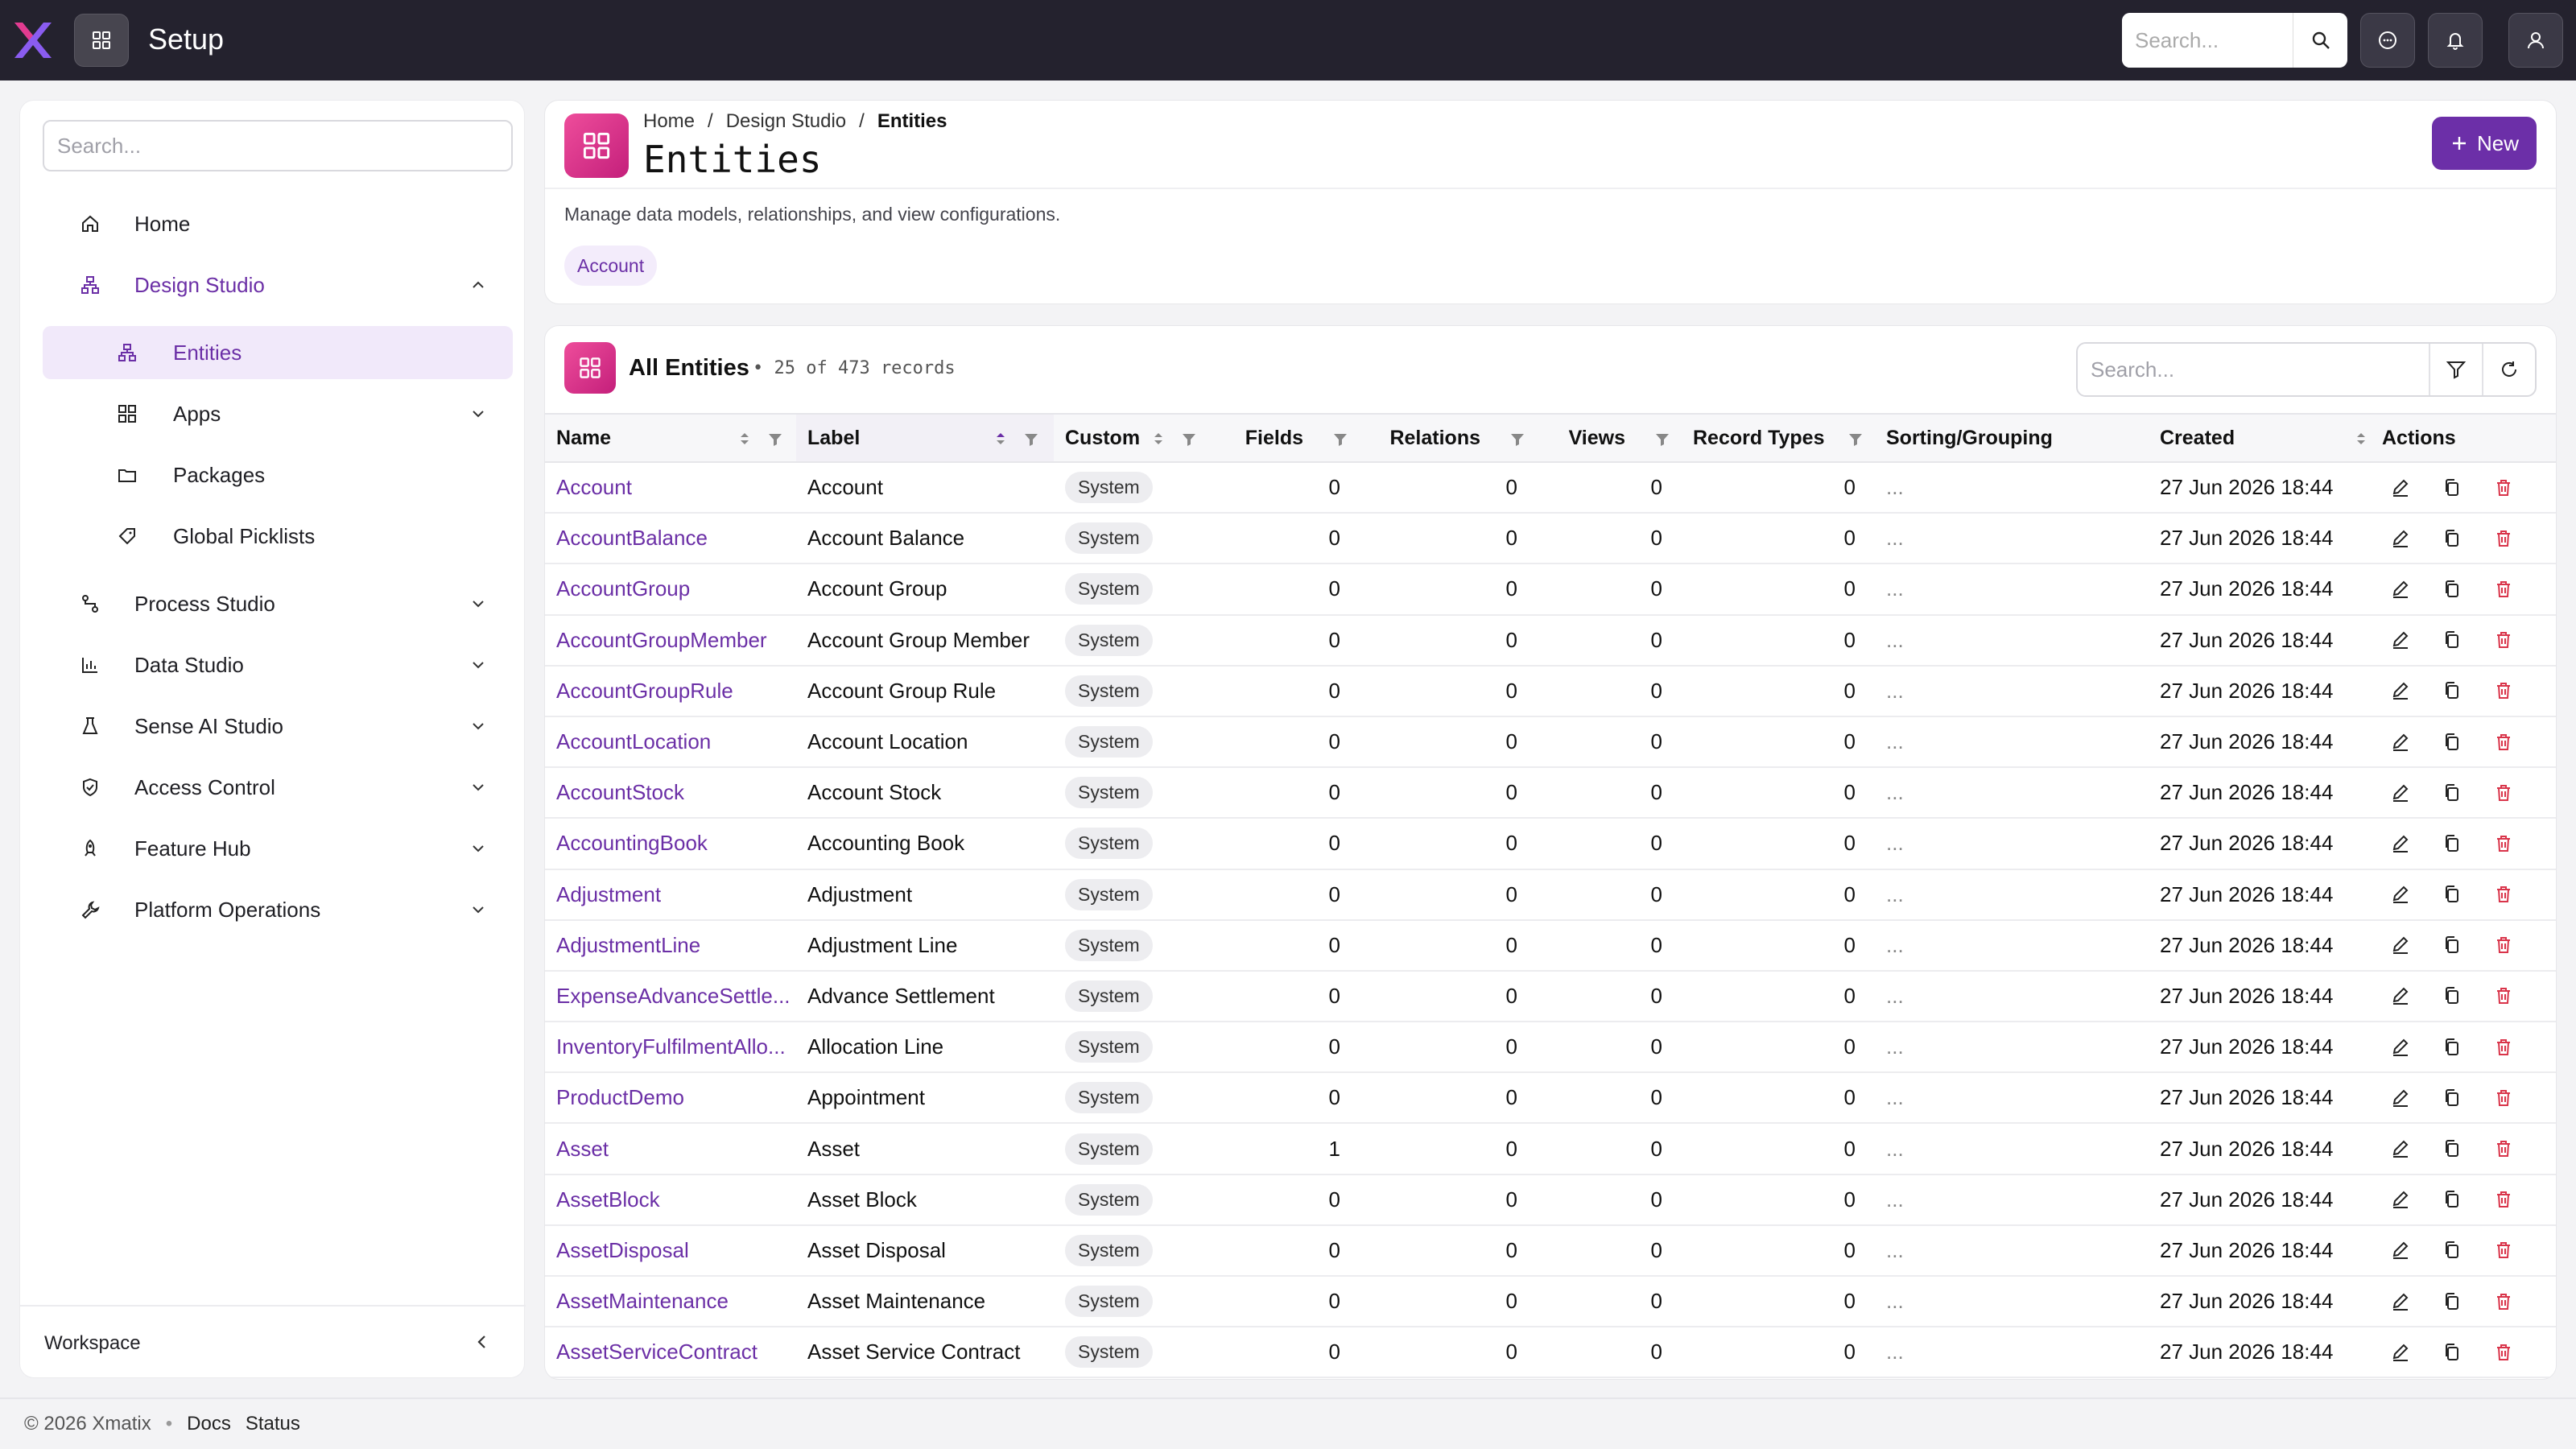  I want to click on column-header-custom: Custom, so click(1134, 438).